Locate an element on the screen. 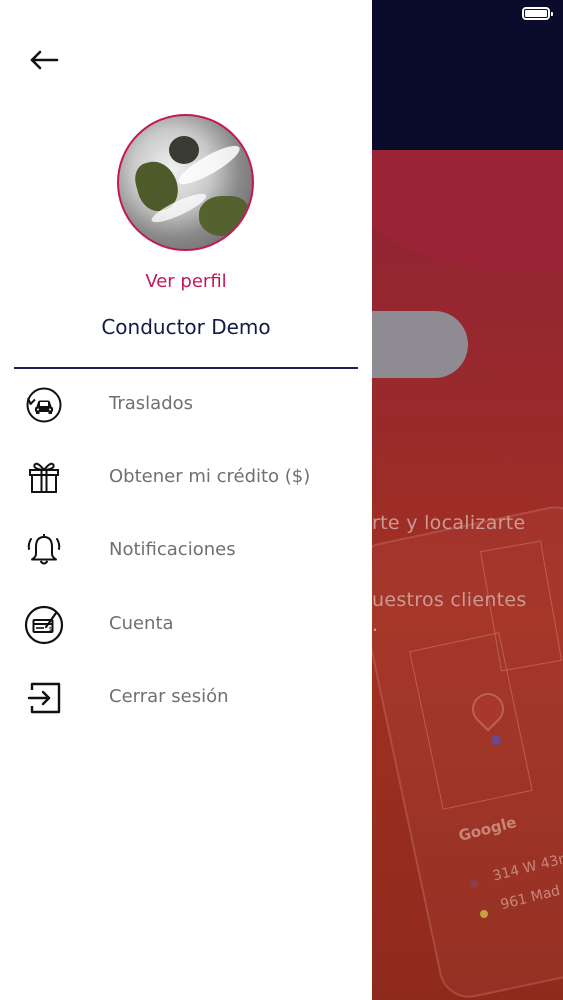 Image resolution: width=563 pixels, height=1000 pixels. view-profile-link: Ver perfil is located at coordinates (186, 281).